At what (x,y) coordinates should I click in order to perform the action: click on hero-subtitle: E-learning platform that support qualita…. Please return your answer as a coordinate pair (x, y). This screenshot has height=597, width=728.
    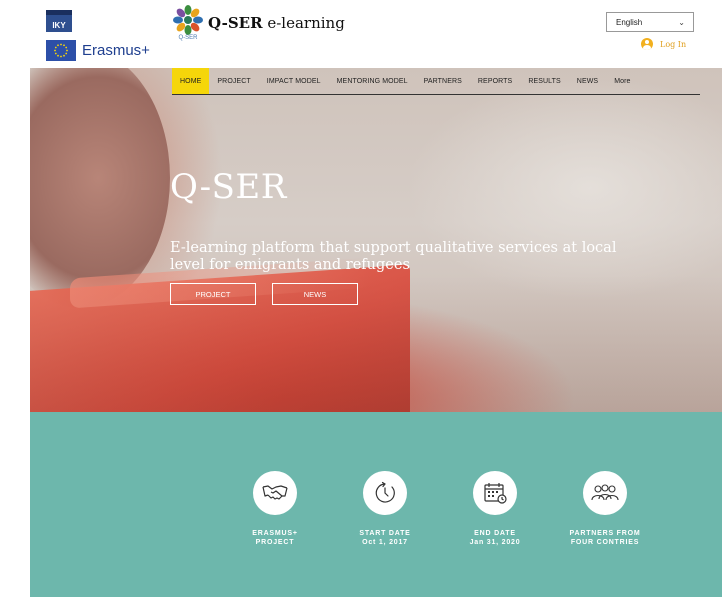
    Looking at the image, I should click on (393, 256).